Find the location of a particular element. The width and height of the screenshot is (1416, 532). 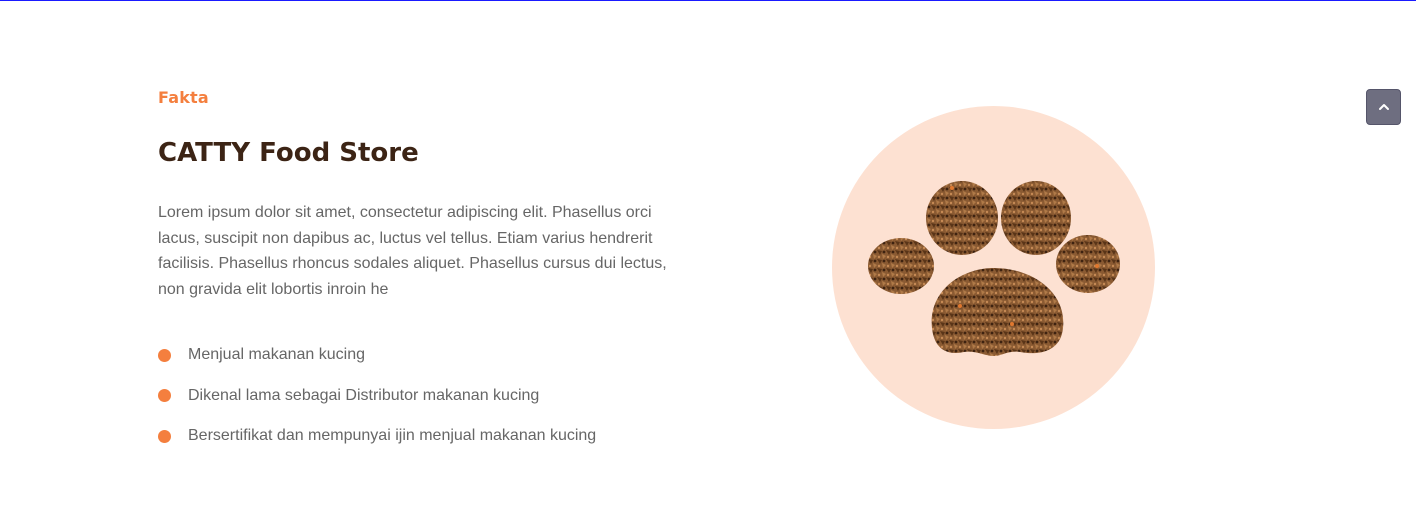

section-title: CATTY Food Store is located at coordinates (288, 153).